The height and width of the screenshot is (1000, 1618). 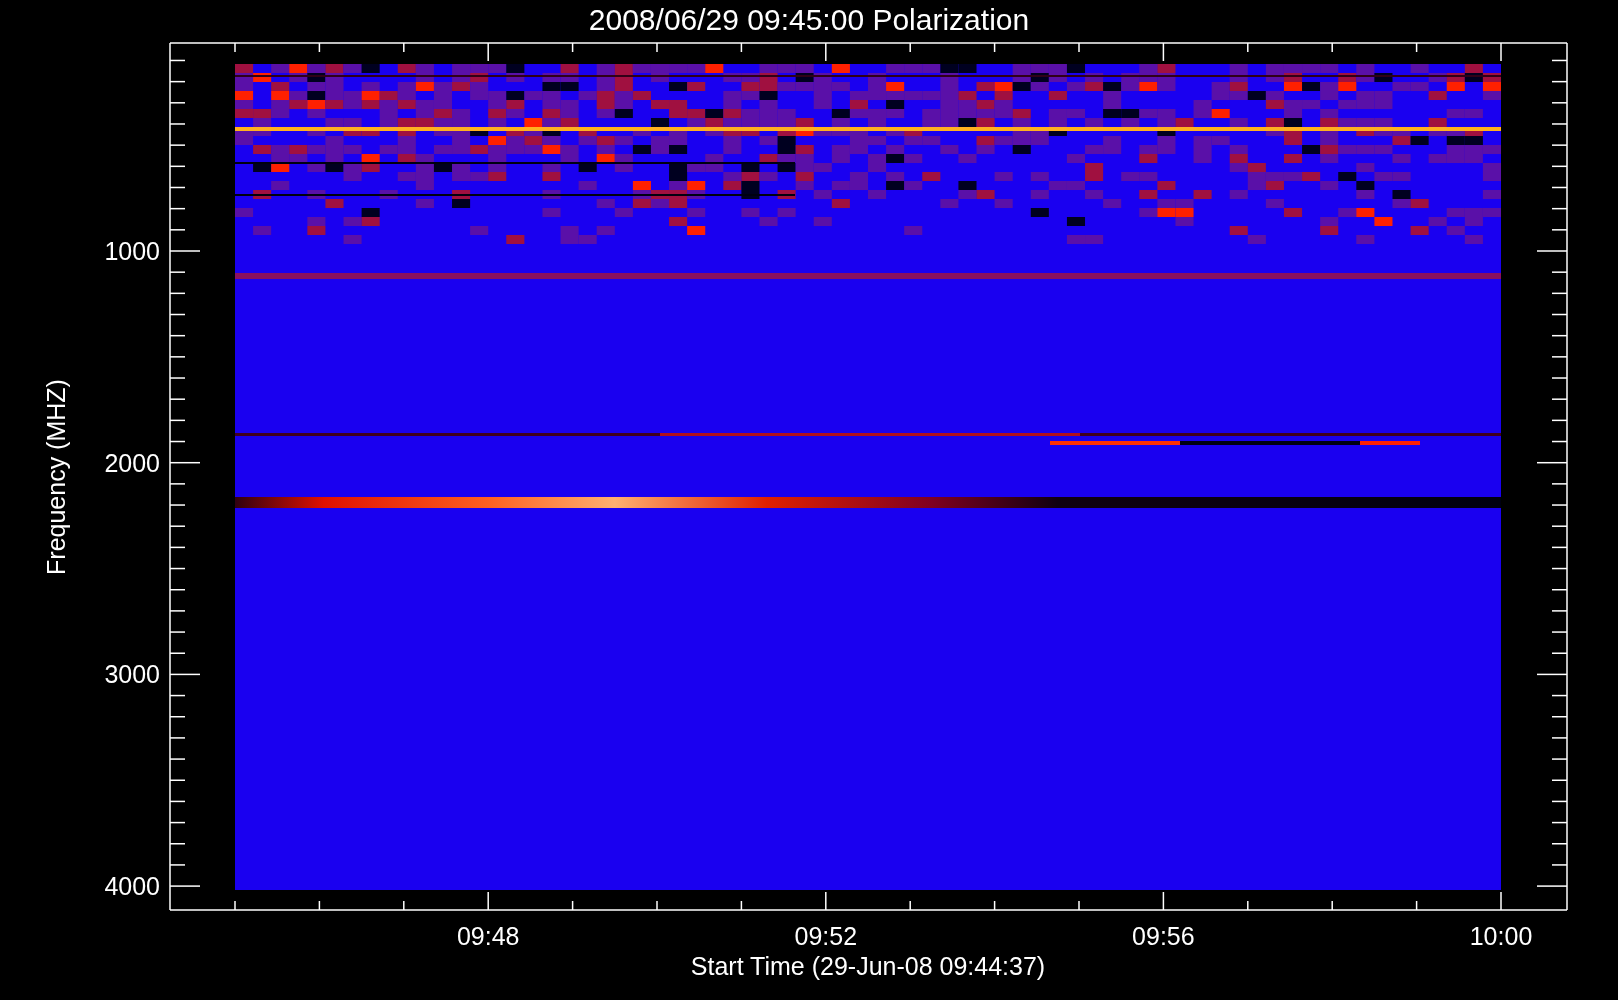 I want to click on x-tick-label: 09:52, so click(x=826, y=936).